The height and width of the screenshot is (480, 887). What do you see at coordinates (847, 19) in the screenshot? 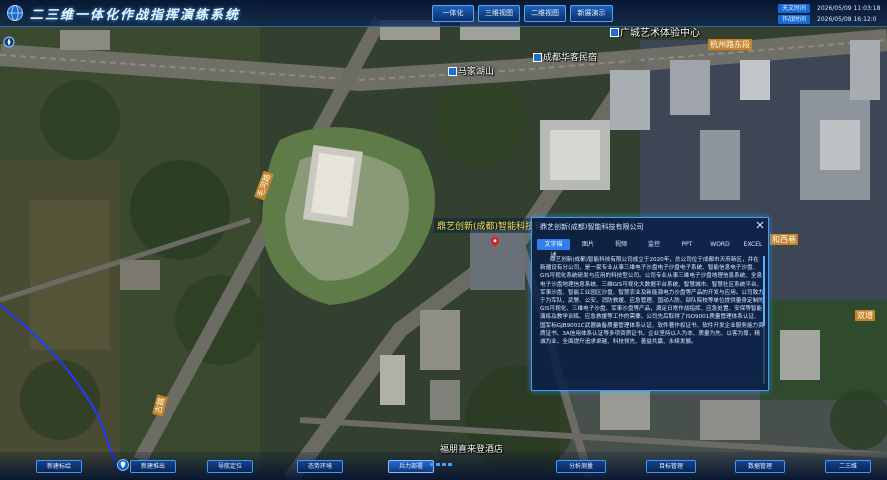
I see `operation-time: 2026/05/08 16:12:0` at bounding box center [847, 19].